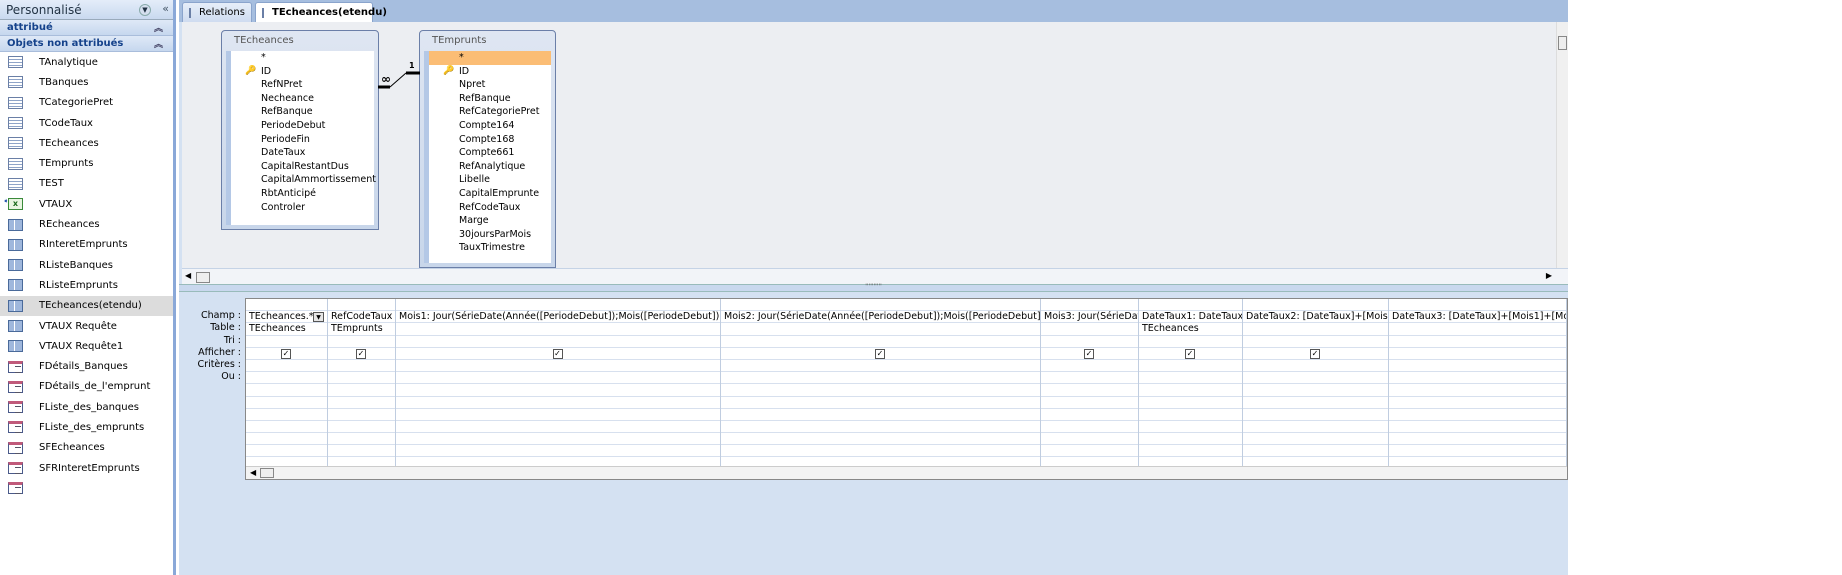 Image resolution: width=1842 pixels, height=575 pixels. What do you see at coordinates (1477, 354) in the screenshot?
I see `show-cell` at bounding box center [1477, 354].